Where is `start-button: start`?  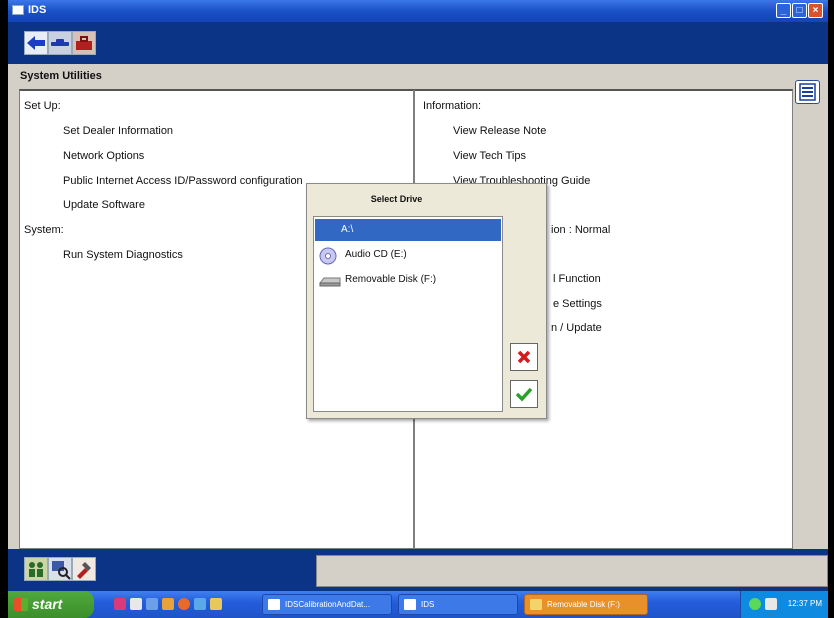
start-button: start is located at coordinates (51, 604).